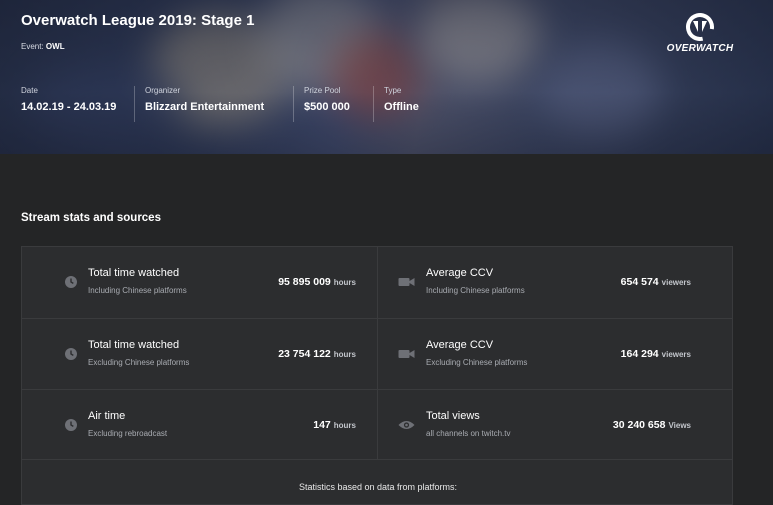  I want to click on overwatch-logo: OVERWATCH, so click(700, 33).